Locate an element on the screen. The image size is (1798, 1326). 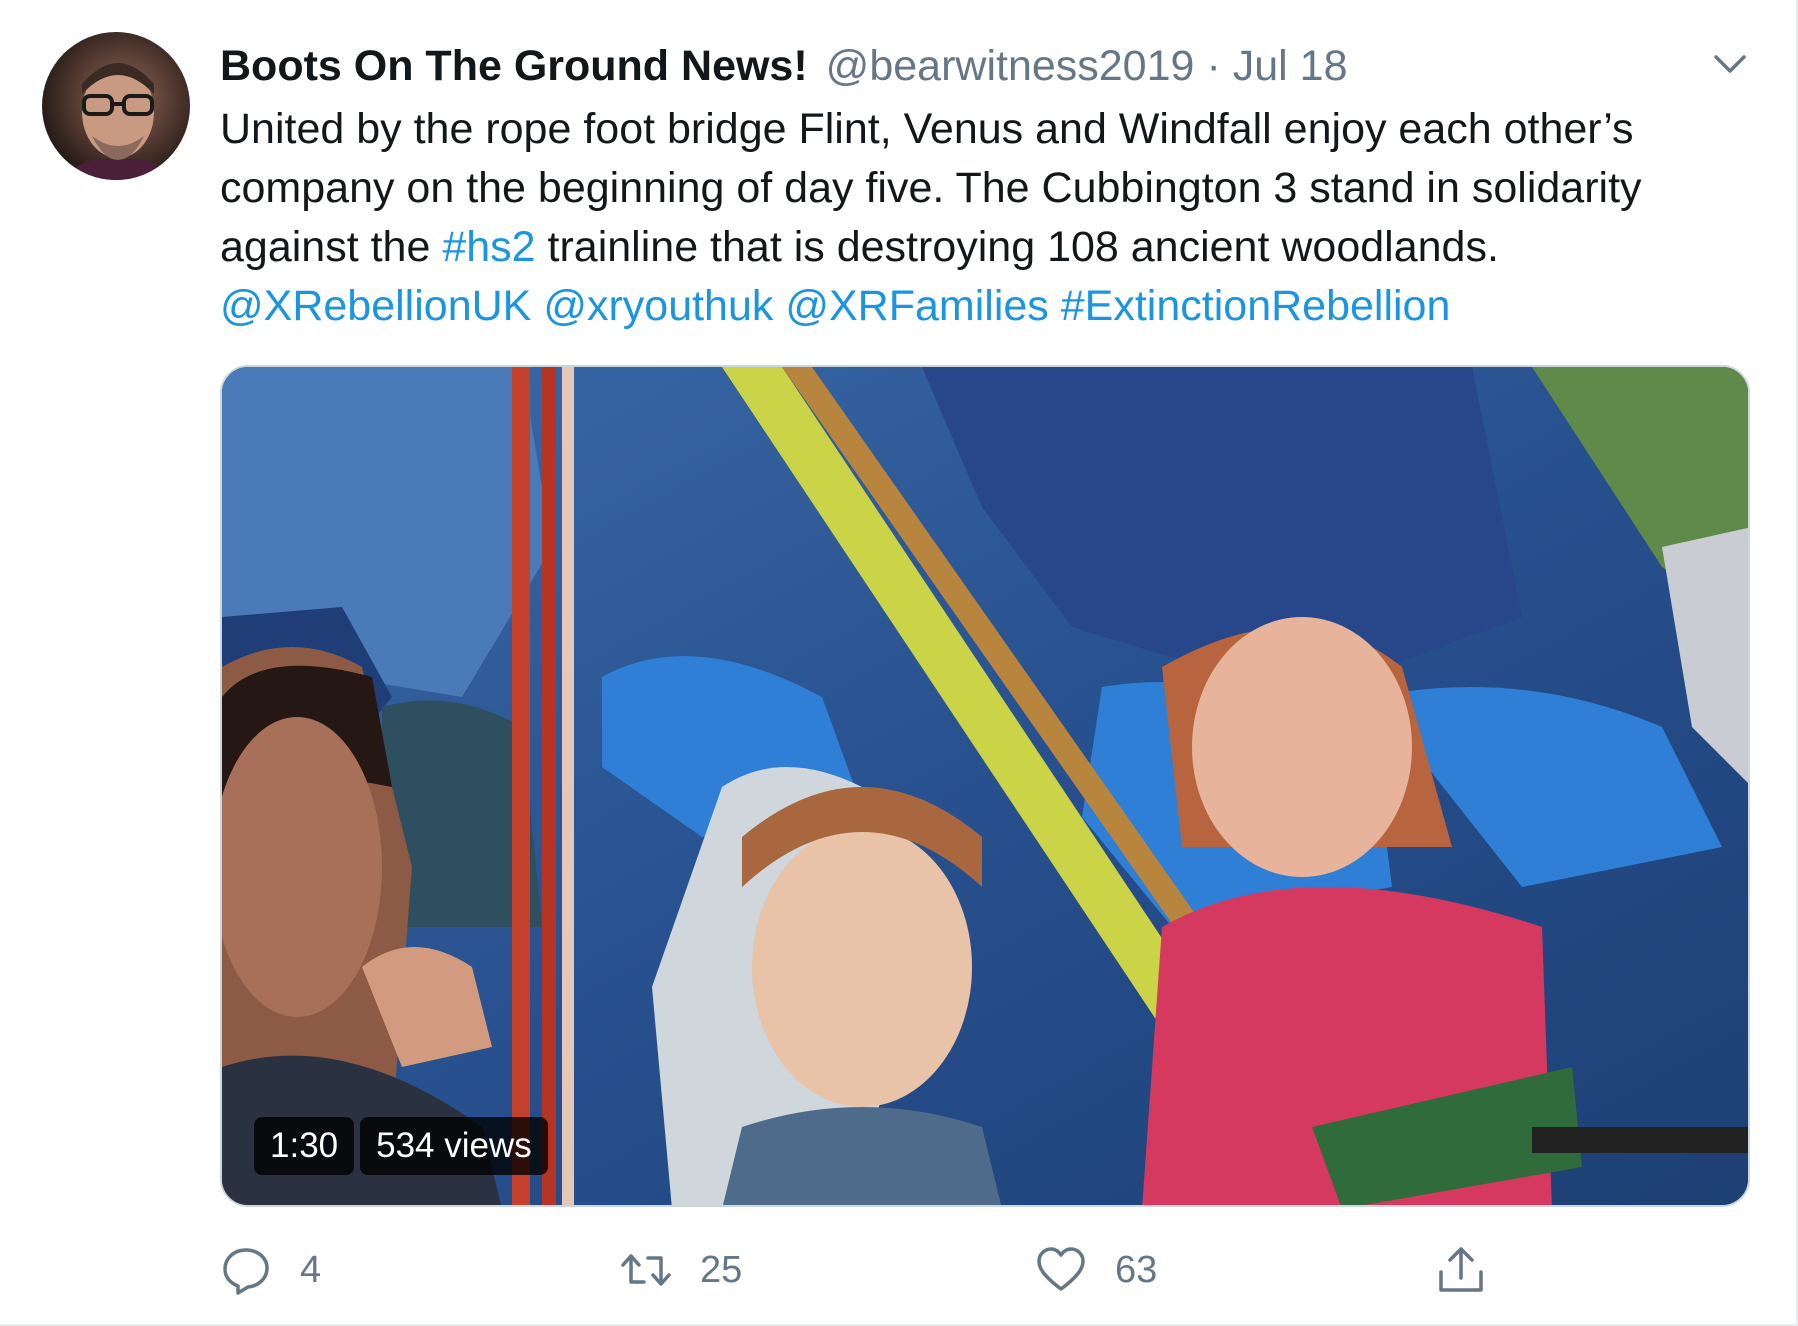
reply-icon is located at coordinates (246, 1271).